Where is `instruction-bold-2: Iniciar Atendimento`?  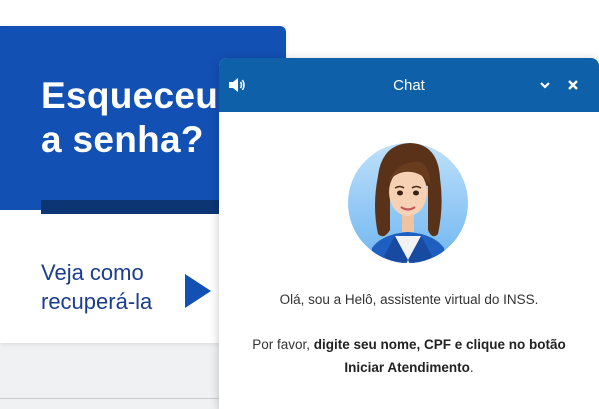 instruction-bold-2: Iniciar Atendimento is located at coordinates (407, 367).